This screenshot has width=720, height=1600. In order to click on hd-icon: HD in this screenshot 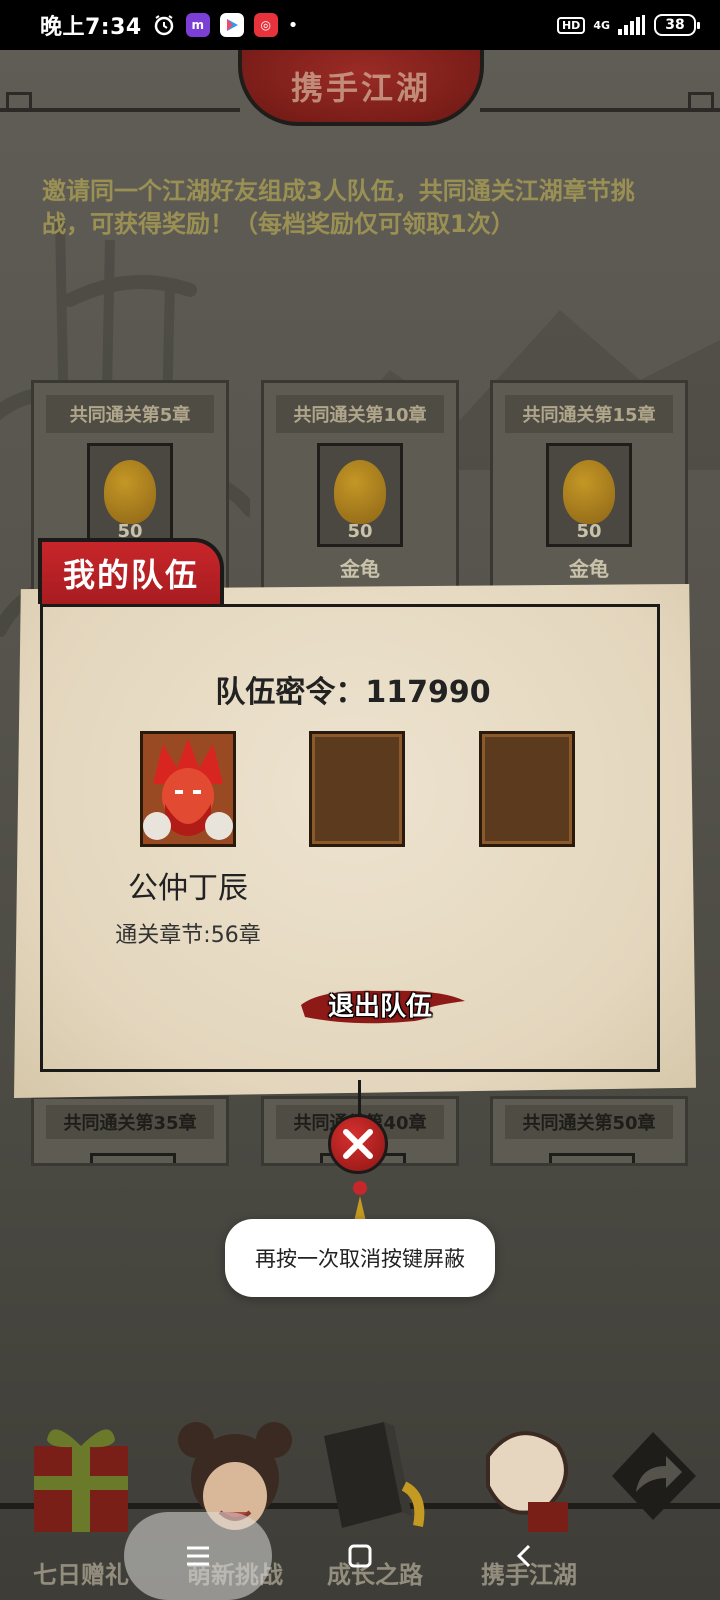, I will do `click(571, 25)`.